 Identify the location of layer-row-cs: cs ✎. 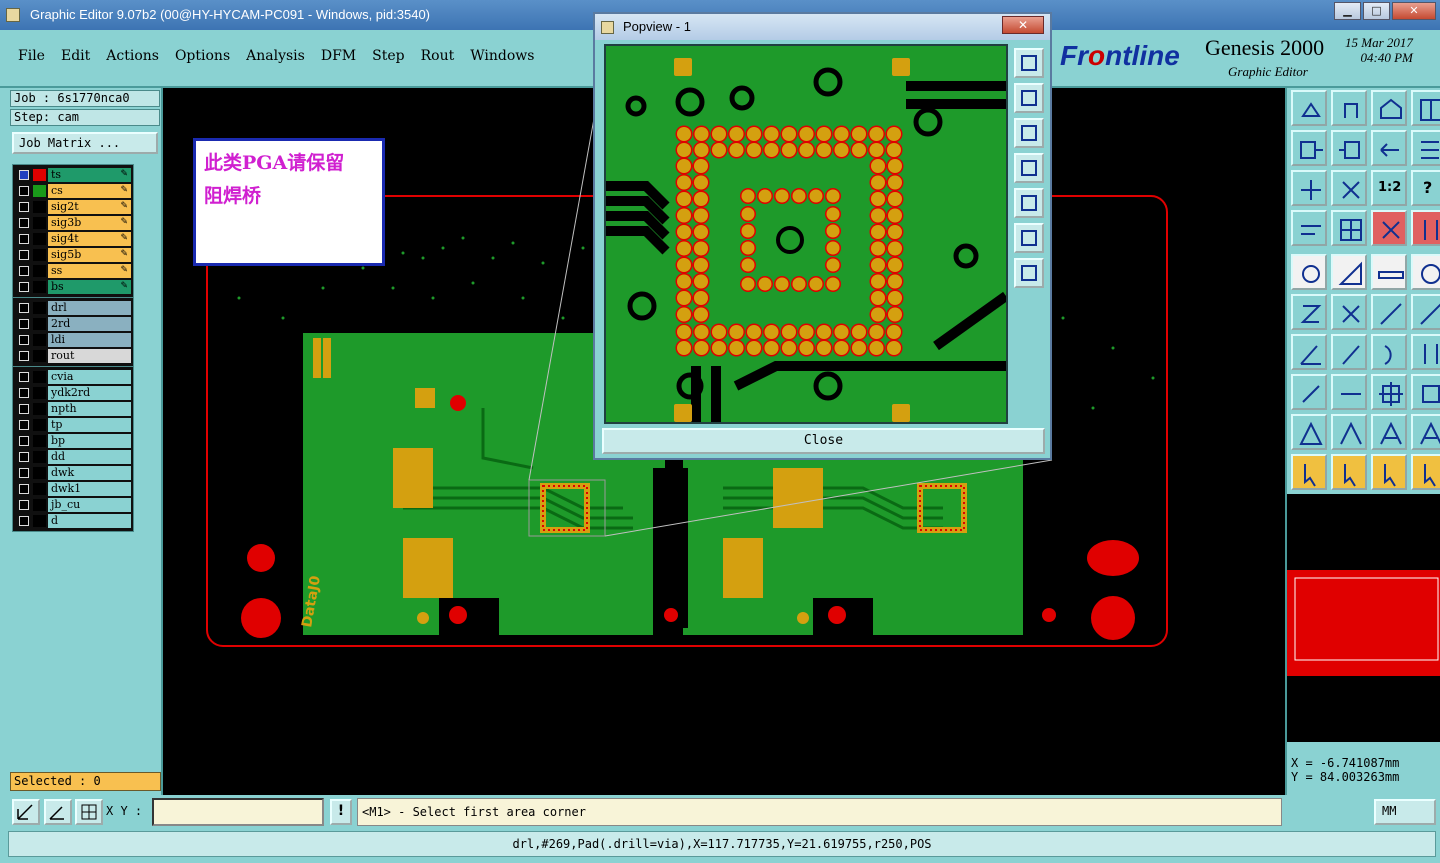
(73, 191).